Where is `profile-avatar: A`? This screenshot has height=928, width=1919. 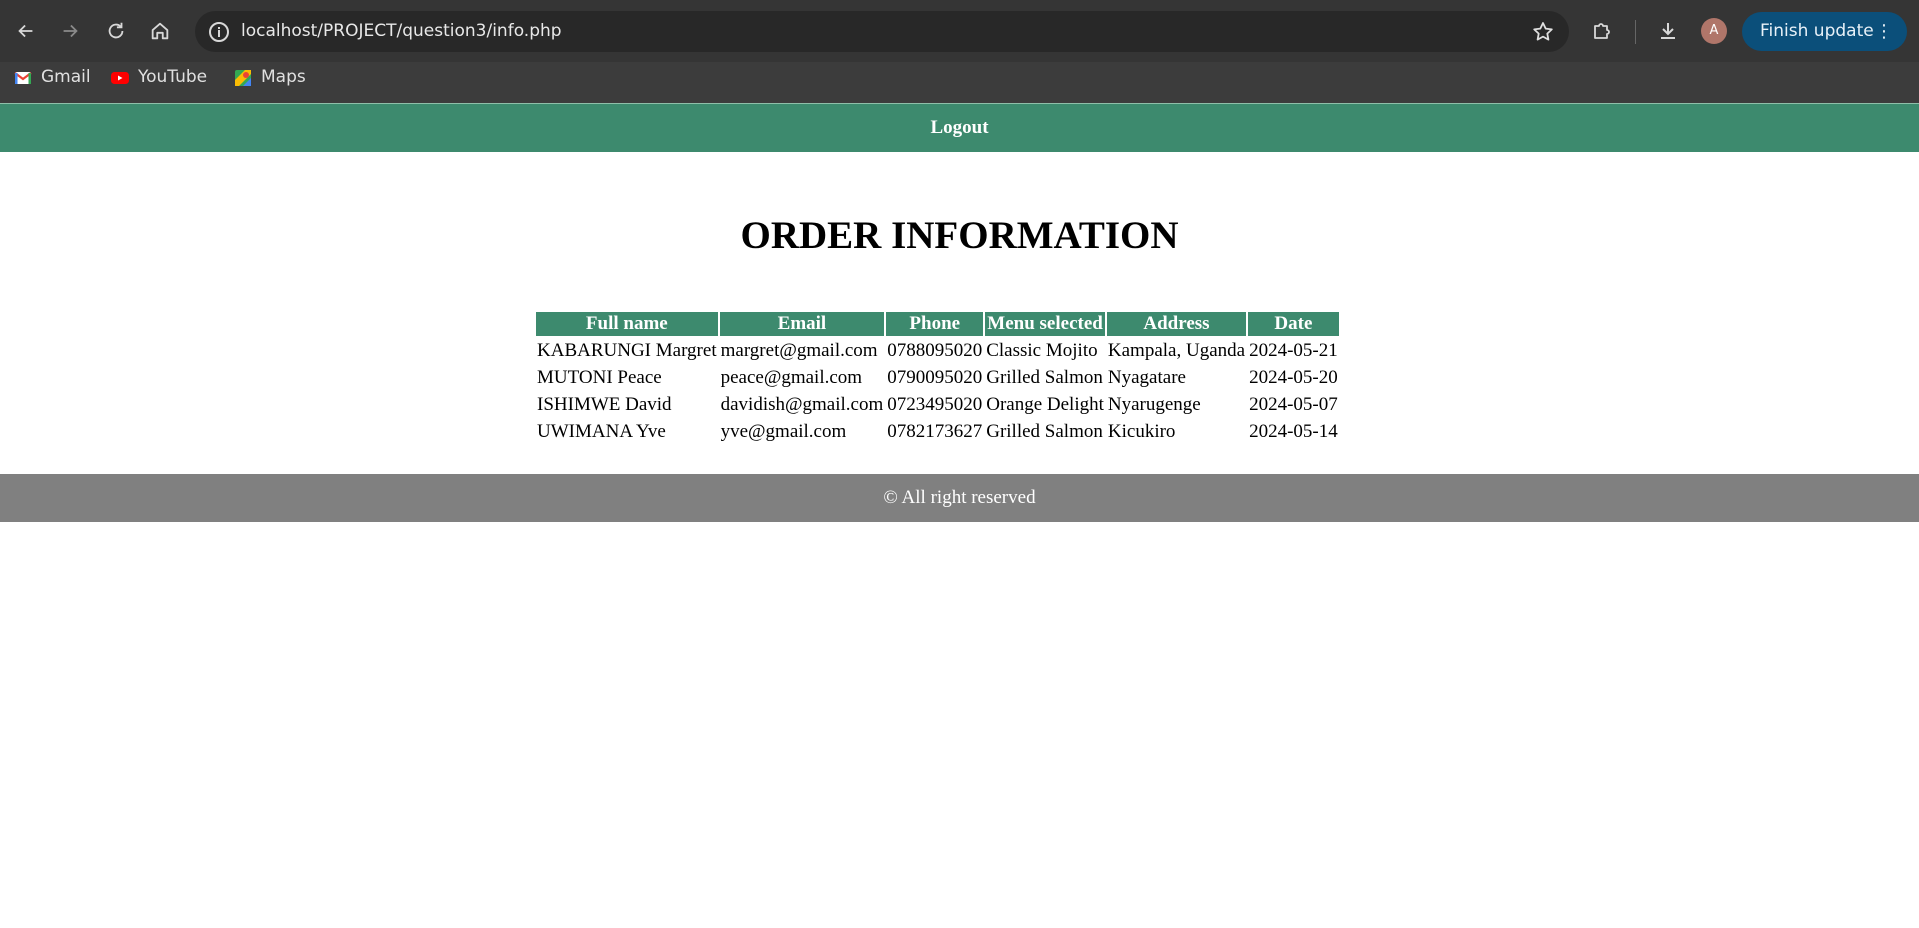 profile-avatar: A is located at coordinates (1714, 31).